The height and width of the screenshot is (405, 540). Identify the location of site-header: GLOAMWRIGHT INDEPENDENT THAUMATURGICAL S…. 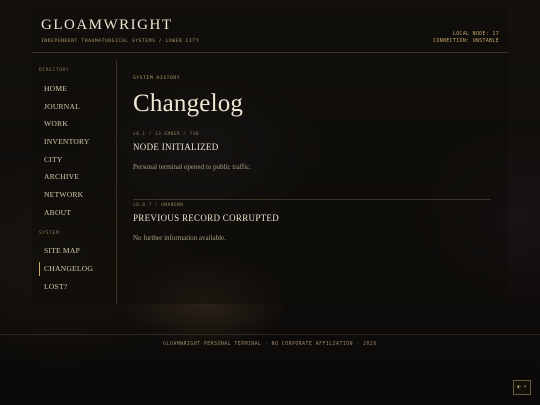
(270, 30).